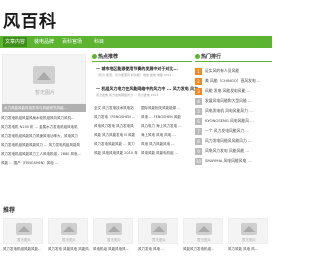  Describe the element at coordinates (198, 131) in the screenshot. I see `rank-number: 7` at that location.